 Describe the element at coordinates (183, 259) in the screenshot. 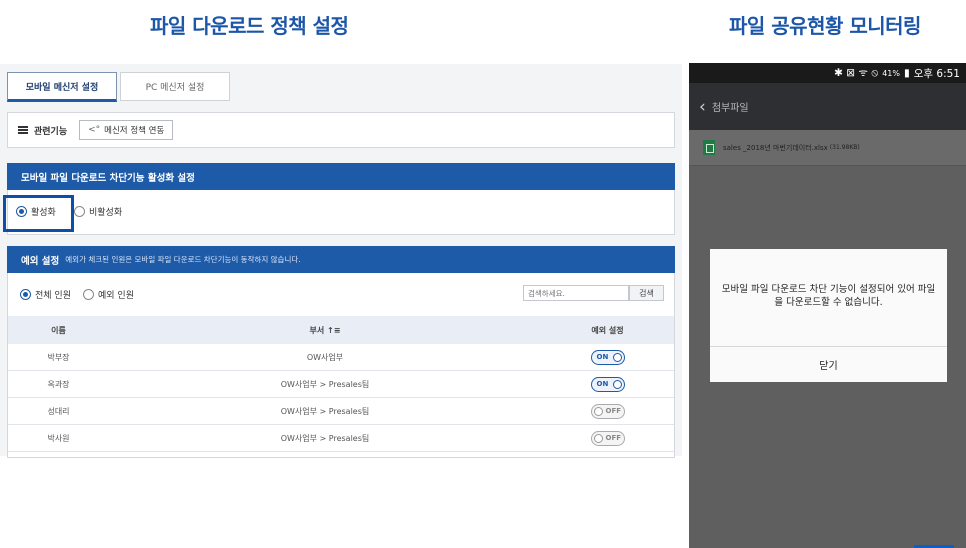

I see `exception-subtitle: 예외가 체크된 인원은 모바일 파일 다운로드 차단기능이 동작하지 않습니다.` at that location.